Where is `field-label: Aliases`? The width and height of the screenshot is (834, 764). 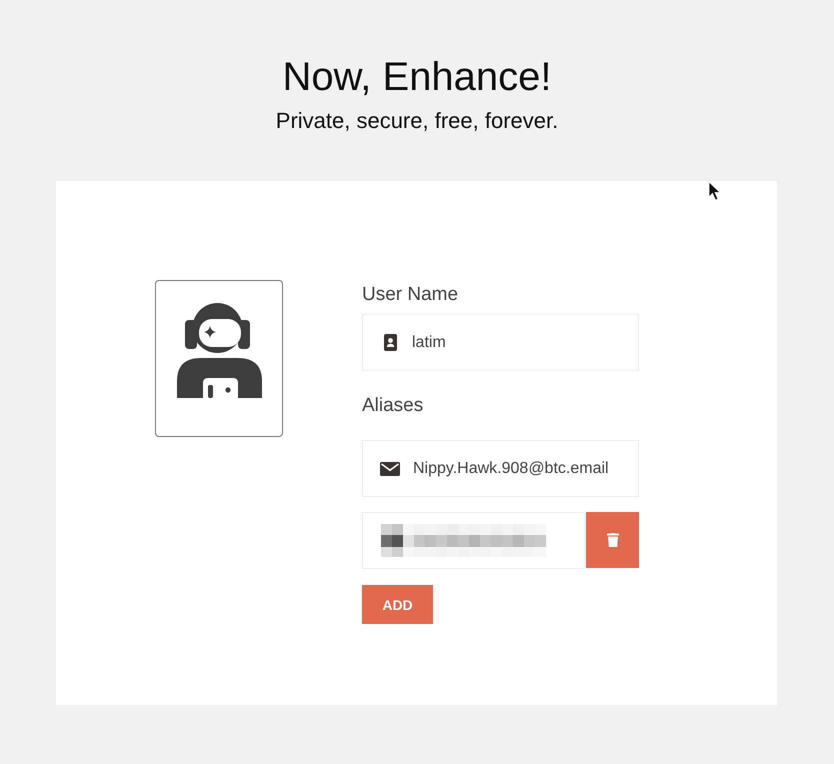
field-label: Aliases is located at coordinates (393, 406).